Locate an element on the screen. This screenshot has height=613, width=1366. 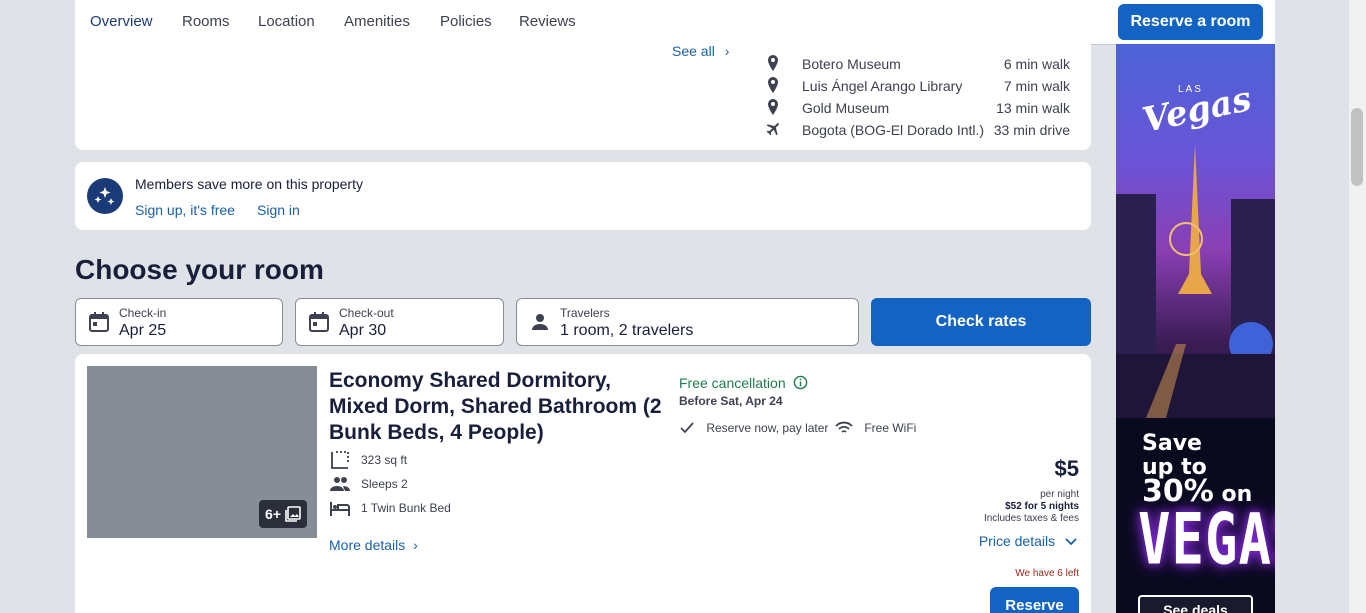
ad-see-deals-button: See deals is located at coordinates (1195, 604).